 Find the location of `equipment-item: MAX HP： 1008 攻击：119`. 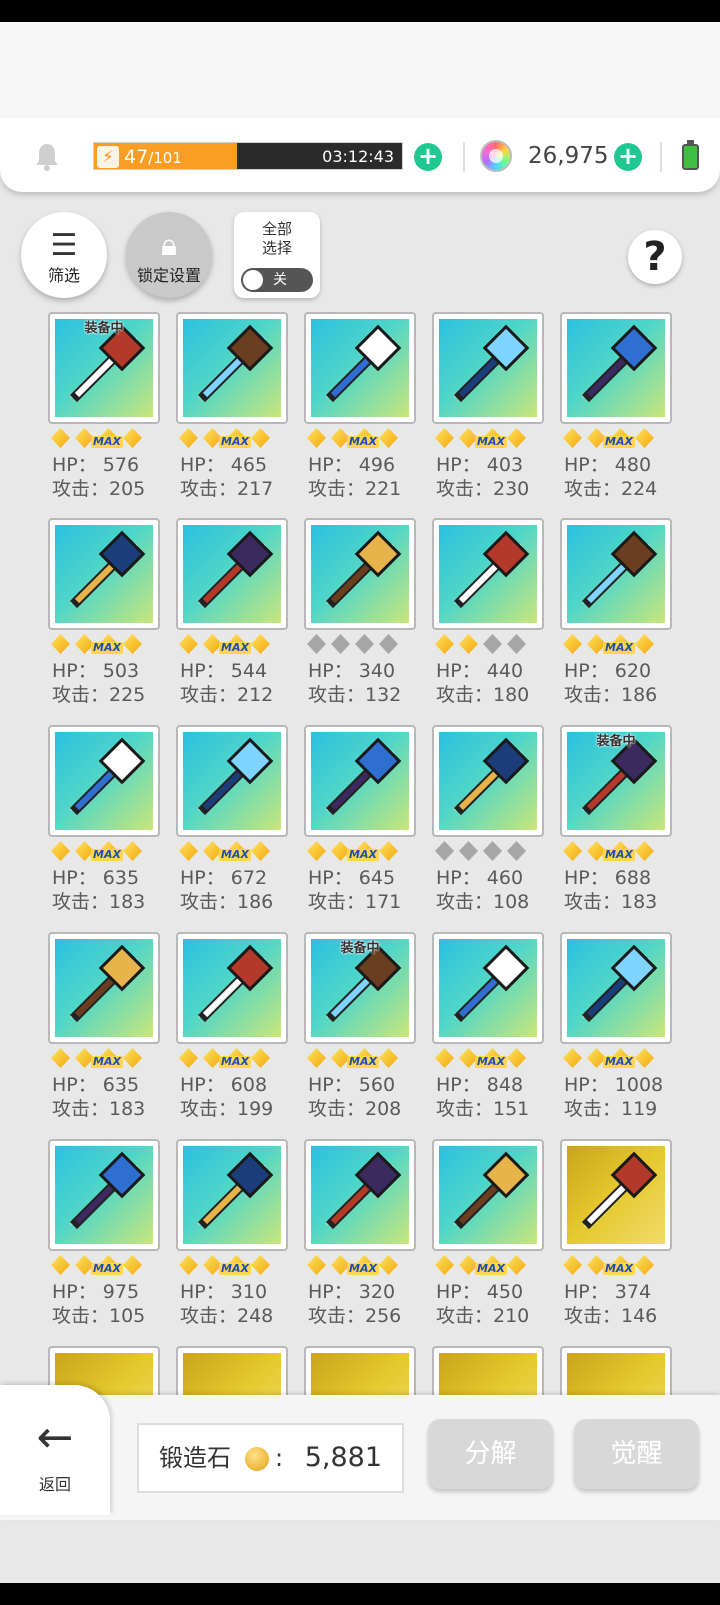

equipment-item: MAX HP： 1008 攻击：119 is located at coordinates (616, 1032).